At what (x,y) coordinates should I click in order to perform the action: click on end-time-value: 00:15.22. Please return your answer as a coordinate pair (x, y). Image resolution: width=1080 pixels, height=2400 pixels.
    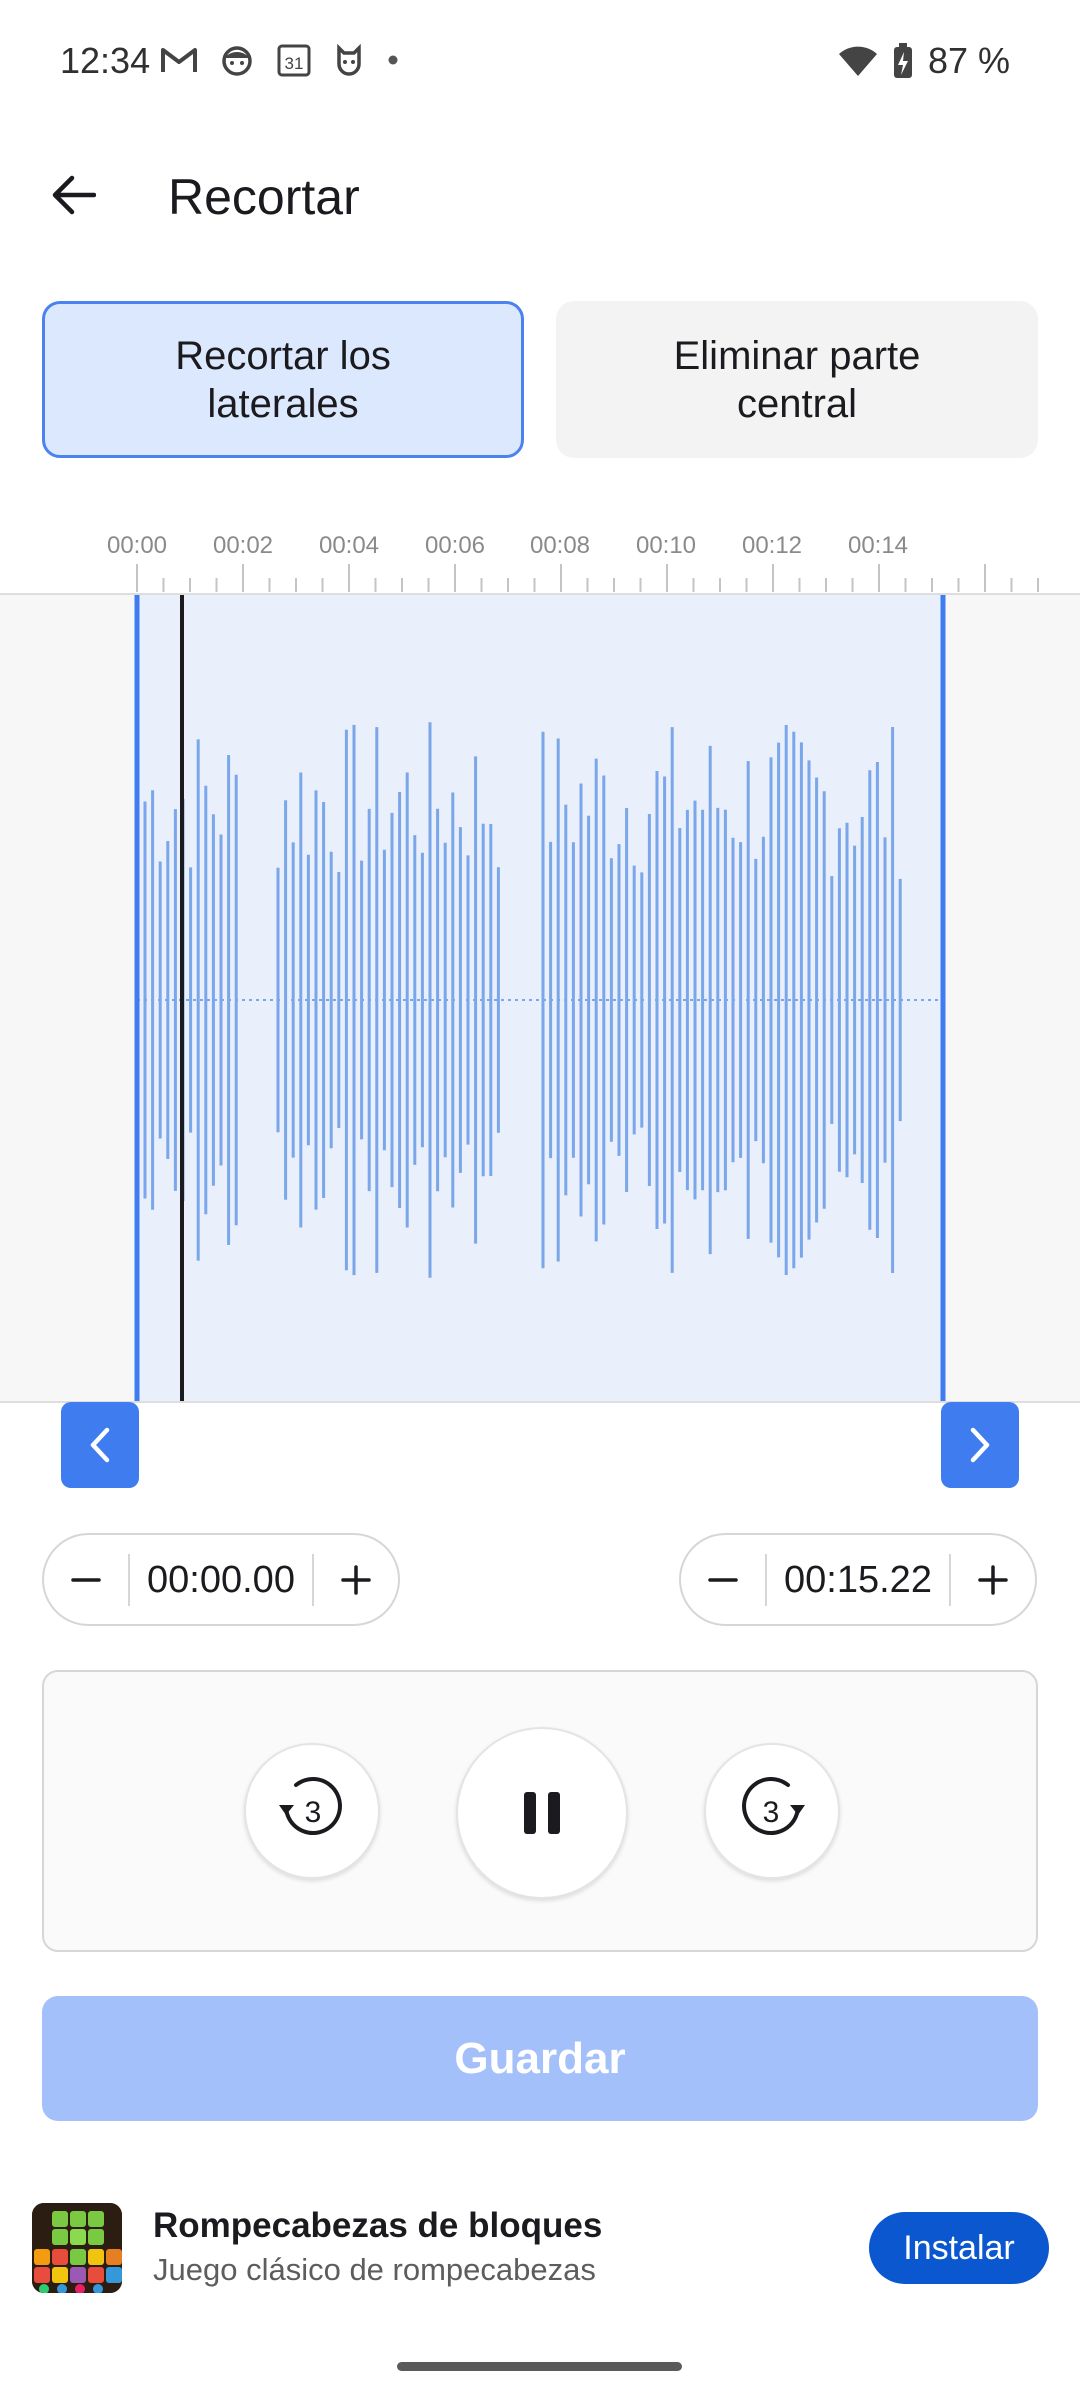
    Looking at the image, I should click on (858, 1579).